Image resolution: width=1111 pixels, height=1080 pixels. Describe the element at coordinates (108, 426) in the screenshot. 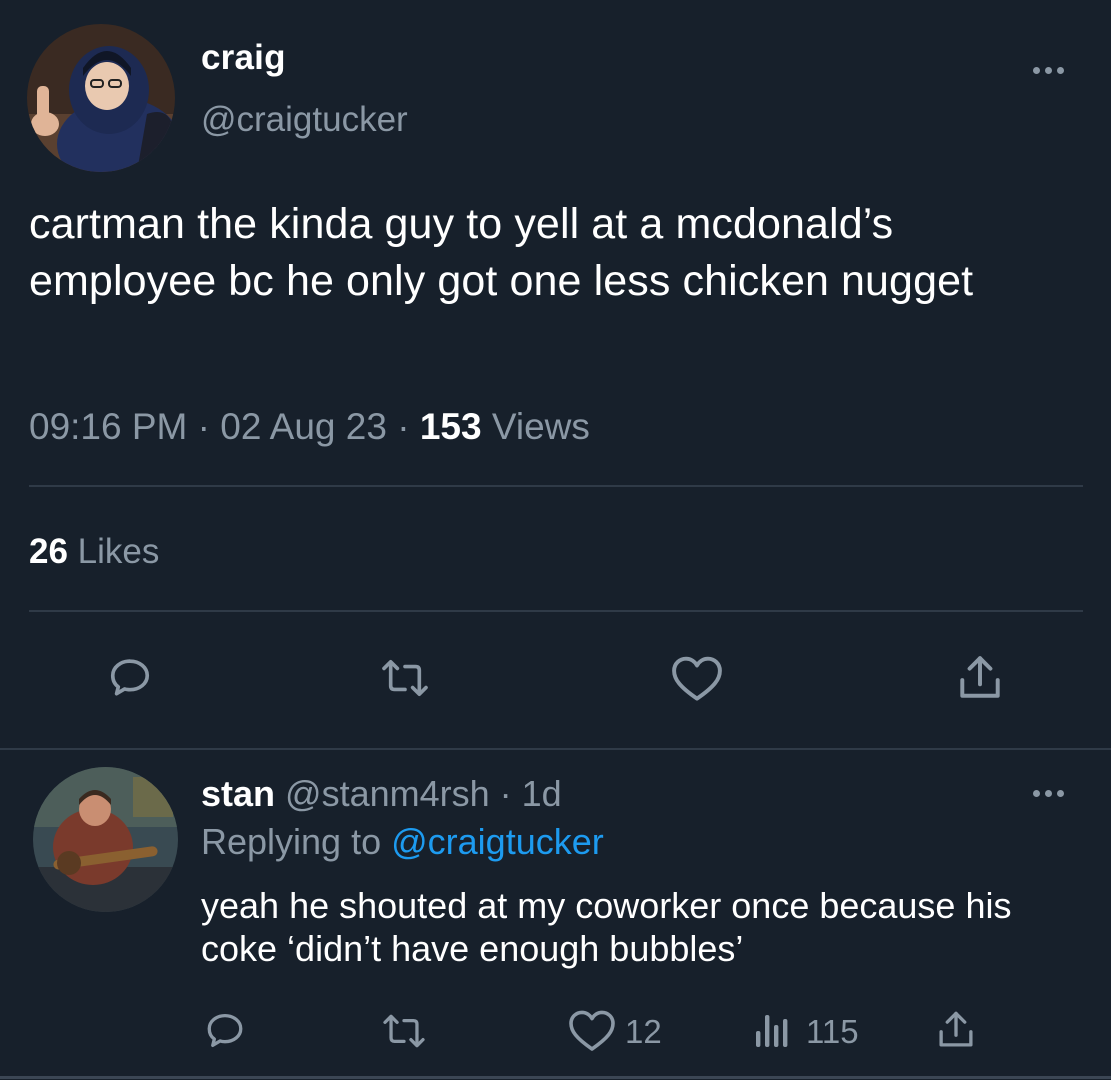

I see `tweet-time: 09:16 PM` at that location.